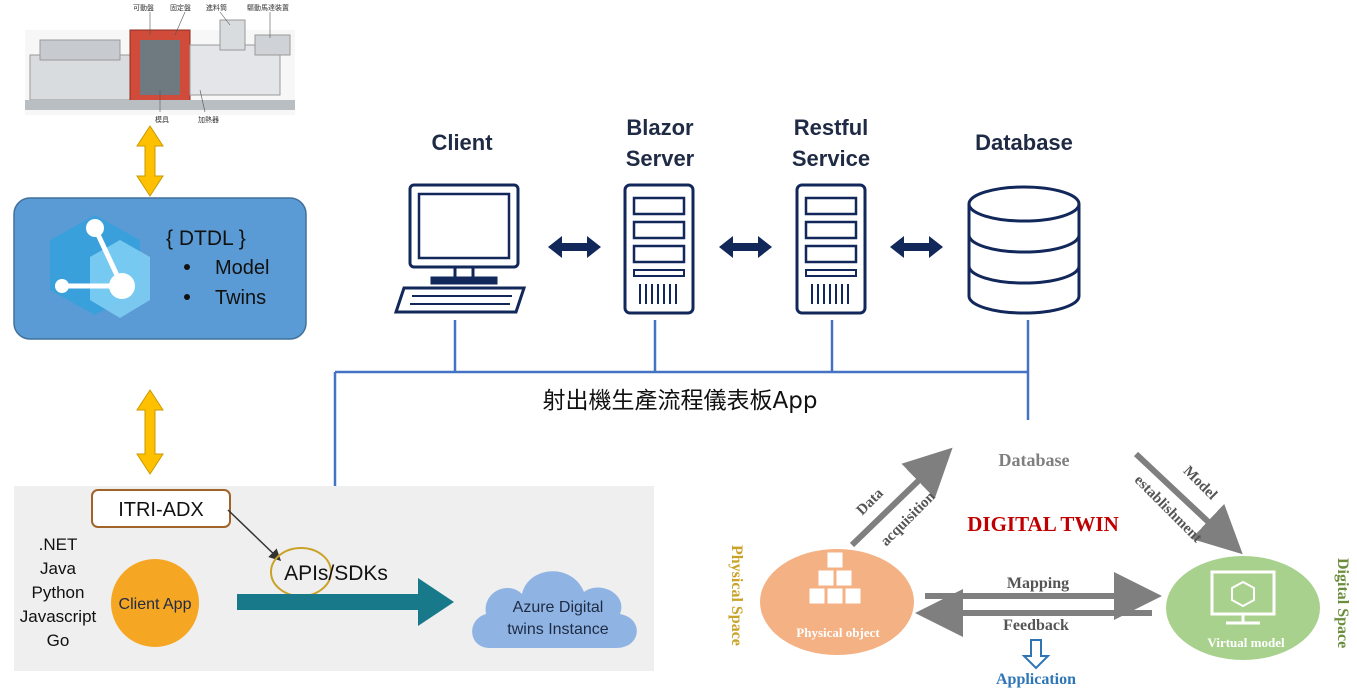  Describe the element at coordinates (1036, 625) in the screenshot. I see `feedback-label: Feedback` at that location.